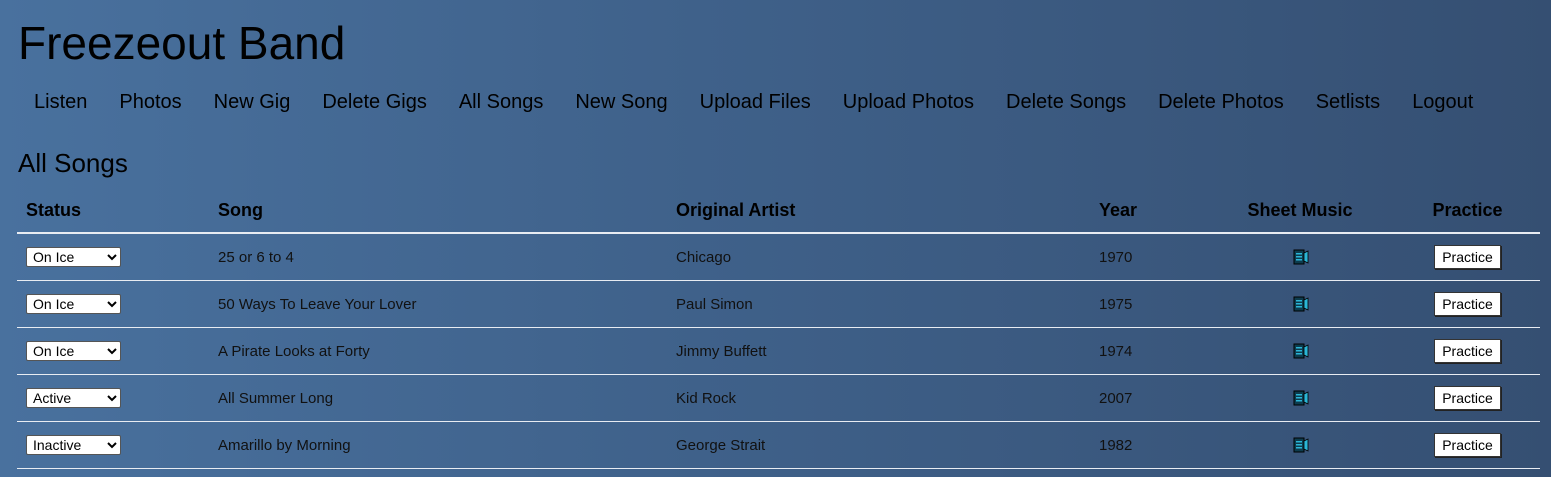  Describe the element at coordinates (113, 211) in the screenshot. I see `column-header-status: Status` at that location.